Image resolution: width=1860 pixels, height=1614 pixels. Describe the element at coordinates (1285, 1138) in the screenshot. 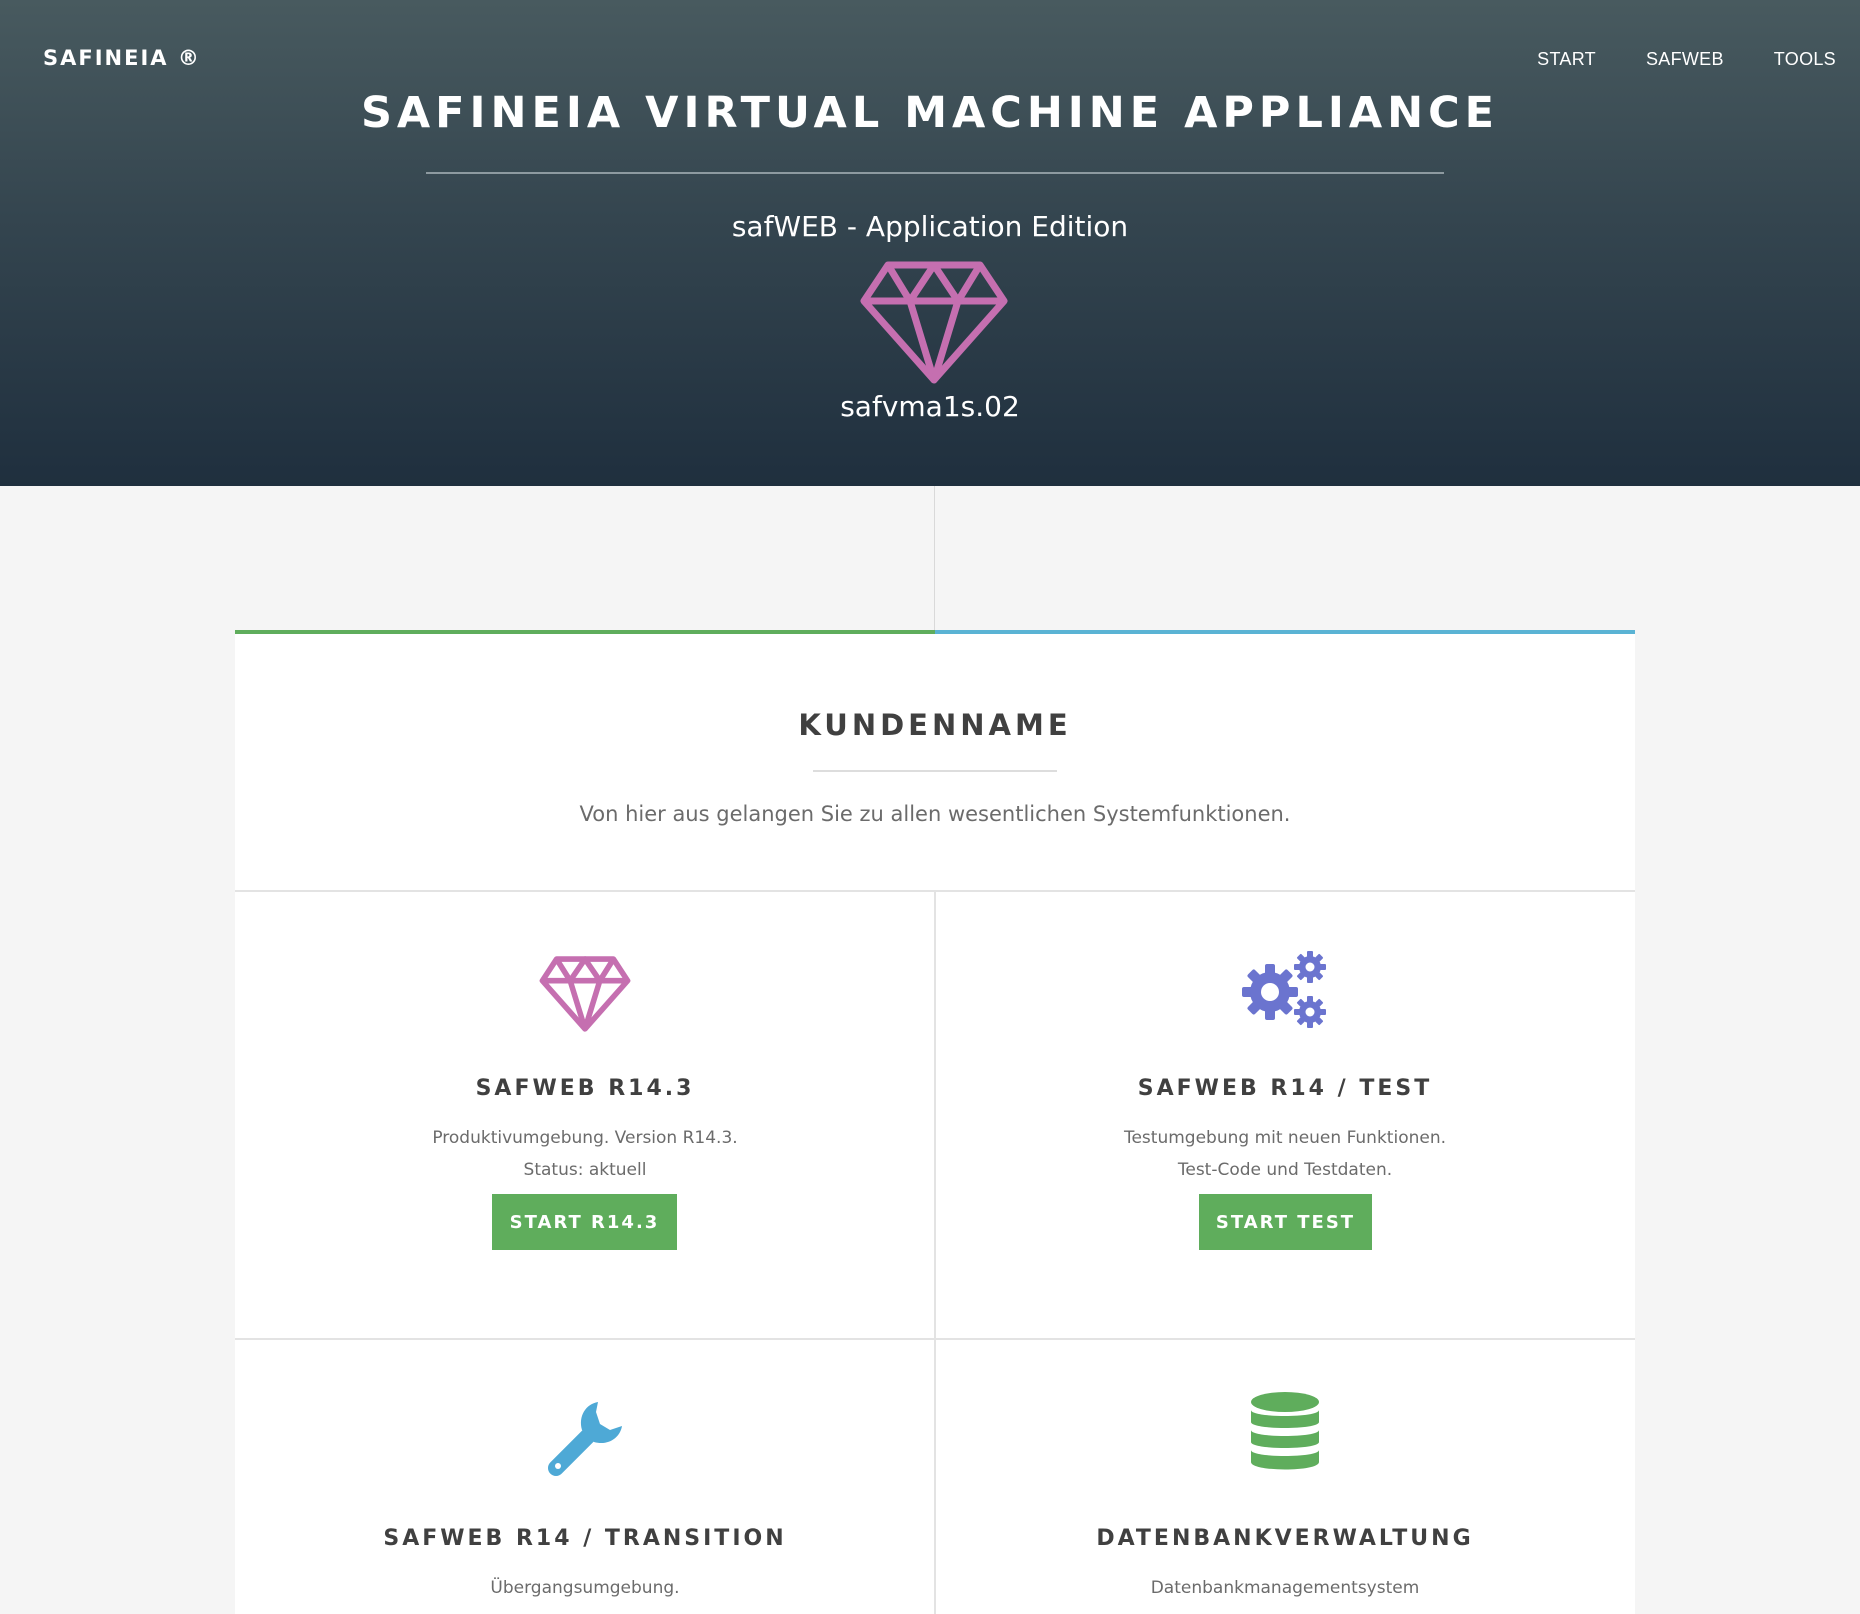

I see `tile-description: Testumgebung mit neuen Funktionen.` at that location.